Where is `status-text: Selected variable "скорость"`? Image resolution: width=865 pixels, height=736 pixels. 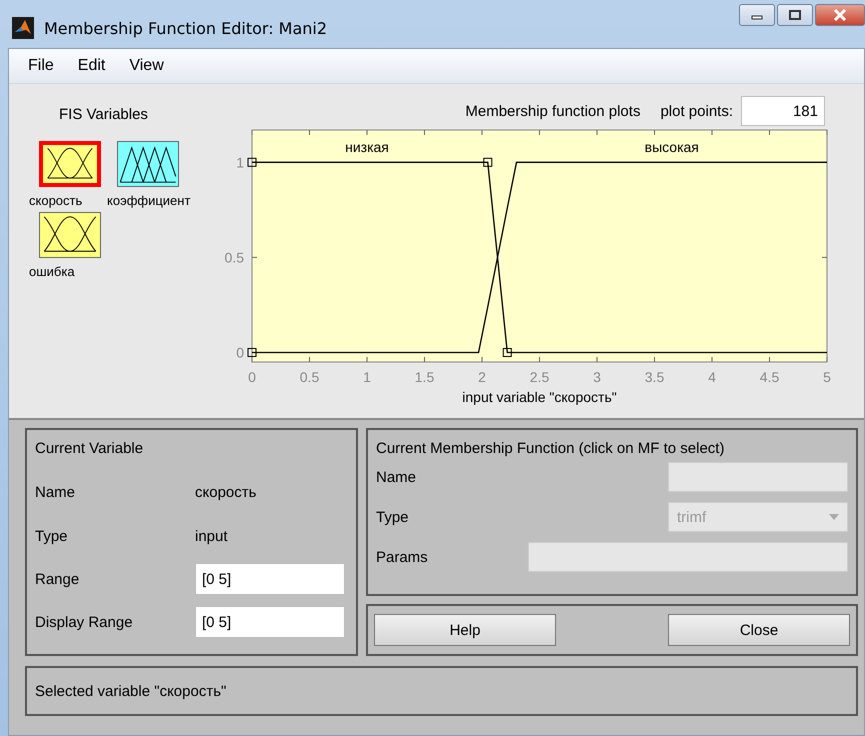
status-text: Selected variable "скорость" is located at coordinates (130, 691).